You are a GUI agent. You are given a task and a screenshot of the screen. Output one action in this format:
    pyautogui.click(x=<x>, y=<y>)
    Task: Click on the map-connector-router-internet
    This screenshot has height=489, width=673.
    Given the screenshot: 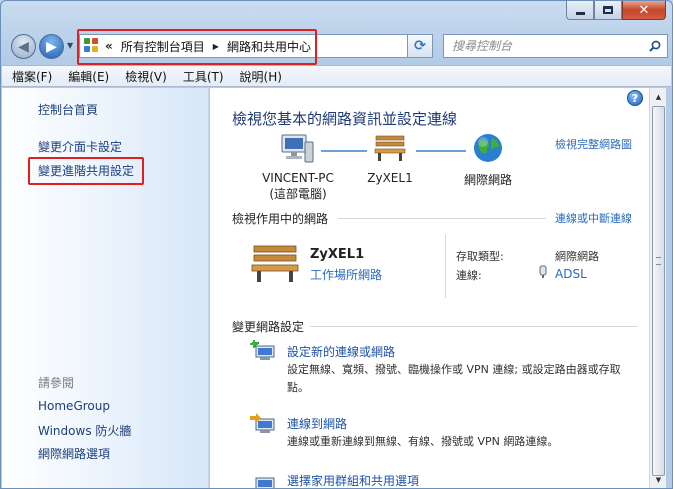 What is the action you would take?
    pyautogui.click(x=441, y=151)
    